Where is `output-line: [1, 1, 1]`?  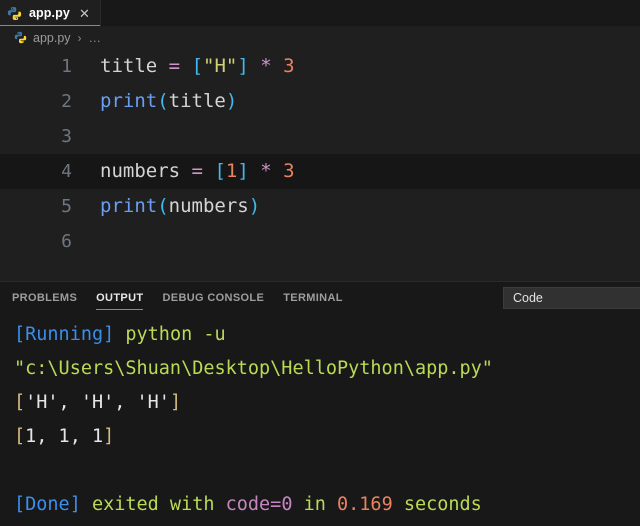 output-line: [1, 1, 1] is located at coordinates (327, 437).